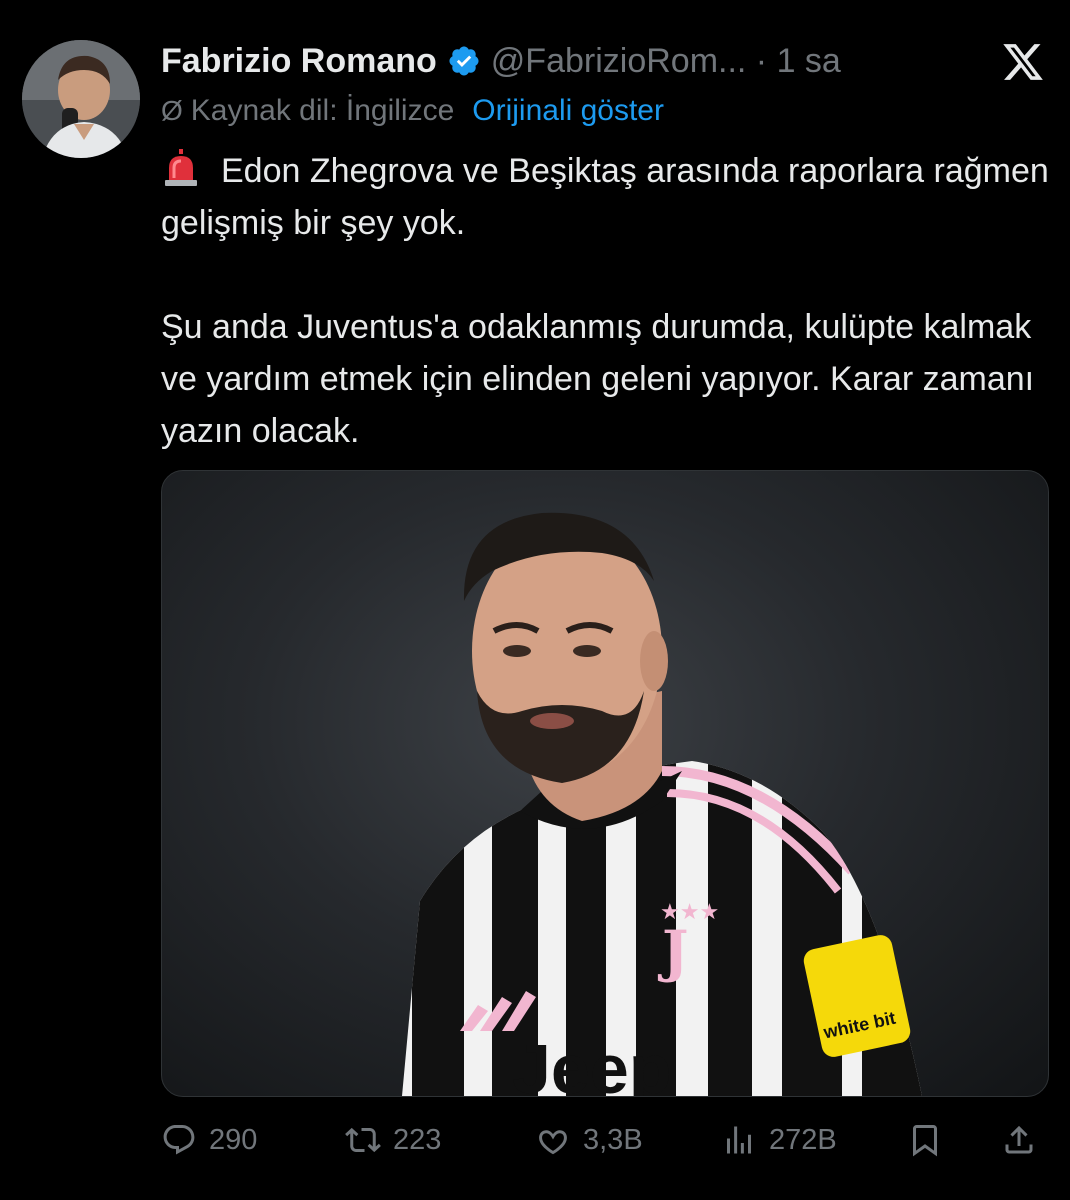 The width and height of the screenshot is (1070, 1200). Describe the element at coordinates (322, 110) in the screenshot. I see `translation-source-language: Kaynak dil: İngilizce` at that location.